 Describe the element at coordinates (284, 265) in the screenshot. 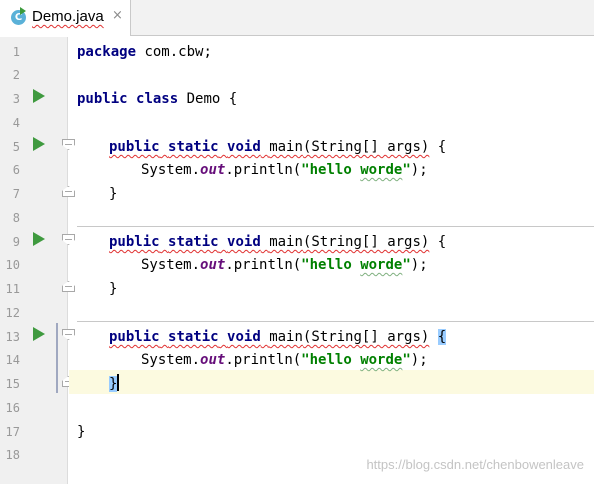

I see `code-line-10: System.out.println("hello worde");` at that location.